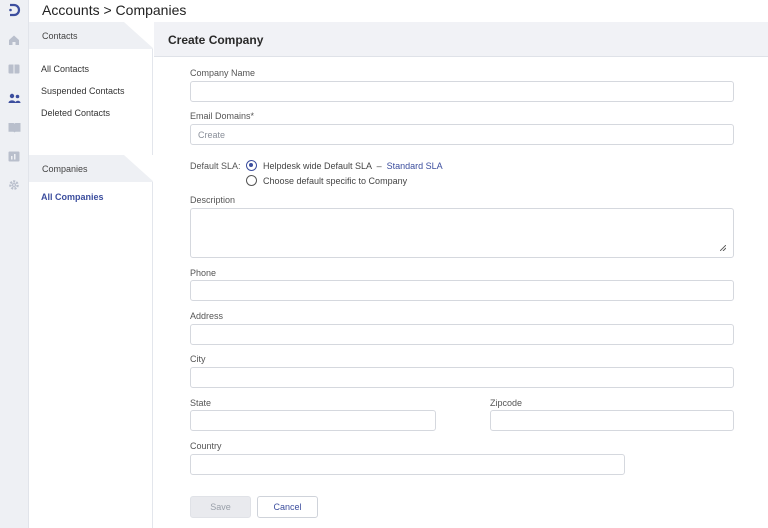  What do you see at coordinates (14, 10) in the screenshot?
I see `logo-icon` at bounding box center [14, 10].